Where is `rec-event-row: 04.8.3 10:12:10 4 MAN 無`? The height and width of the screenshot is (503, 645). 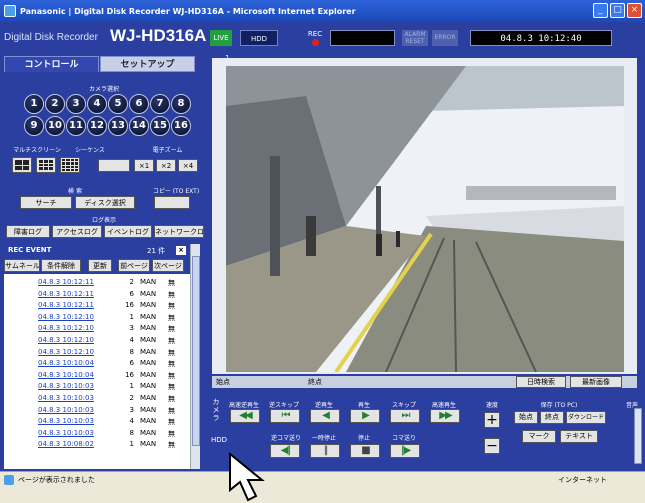
rec-event-row: 04.8.3 10:12:10 4 MAN 無 is located at coordinates (97, 342).